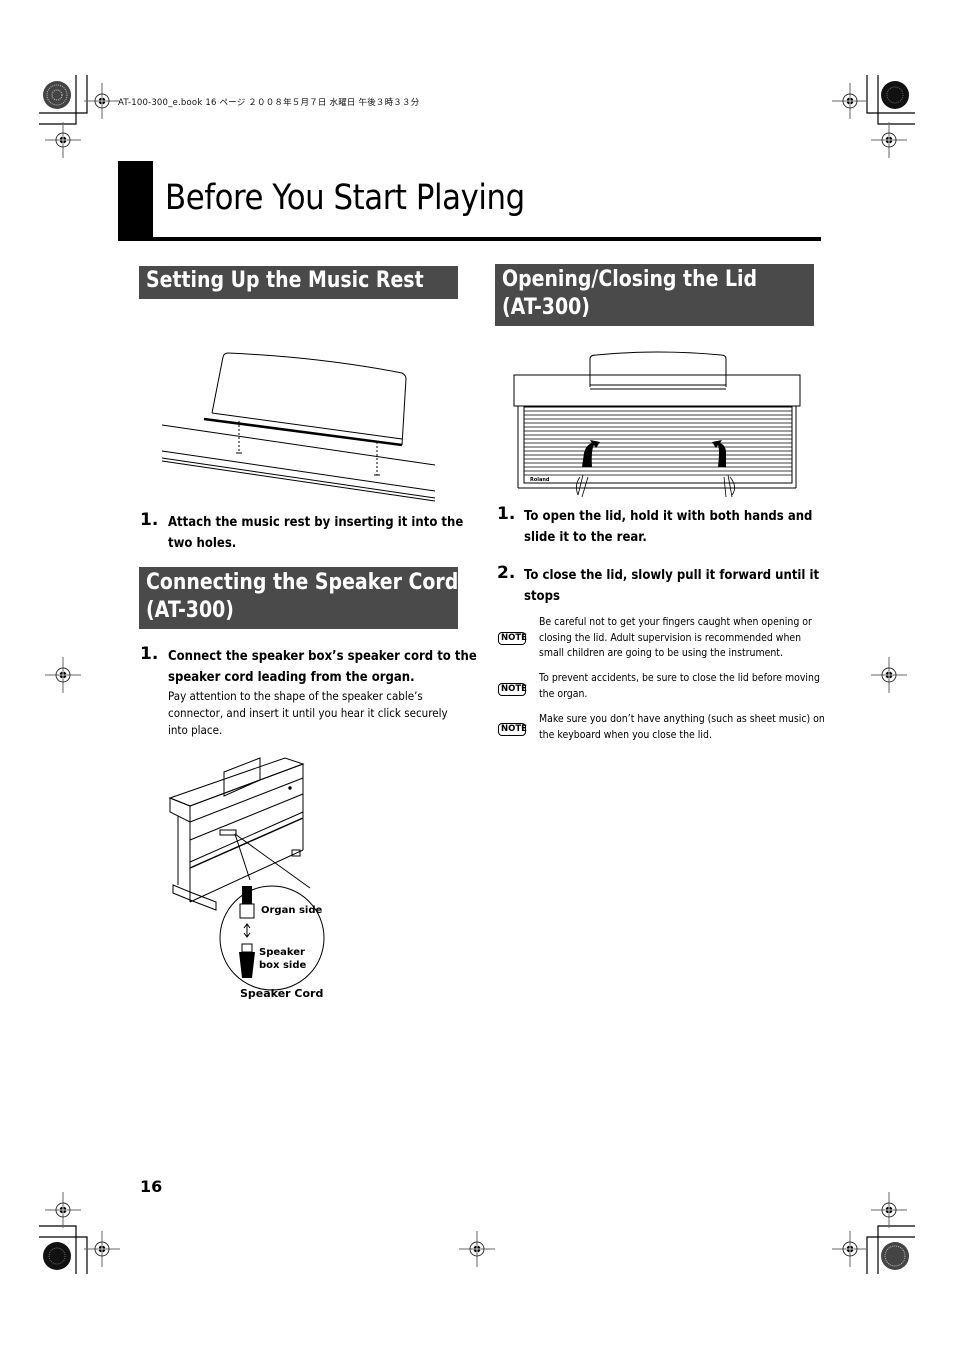 The image size is (954, 1351). What do you see at coordinates (657, 424) in the screenshot?
I see `lid-illustration` at bounding box center [657, 424].